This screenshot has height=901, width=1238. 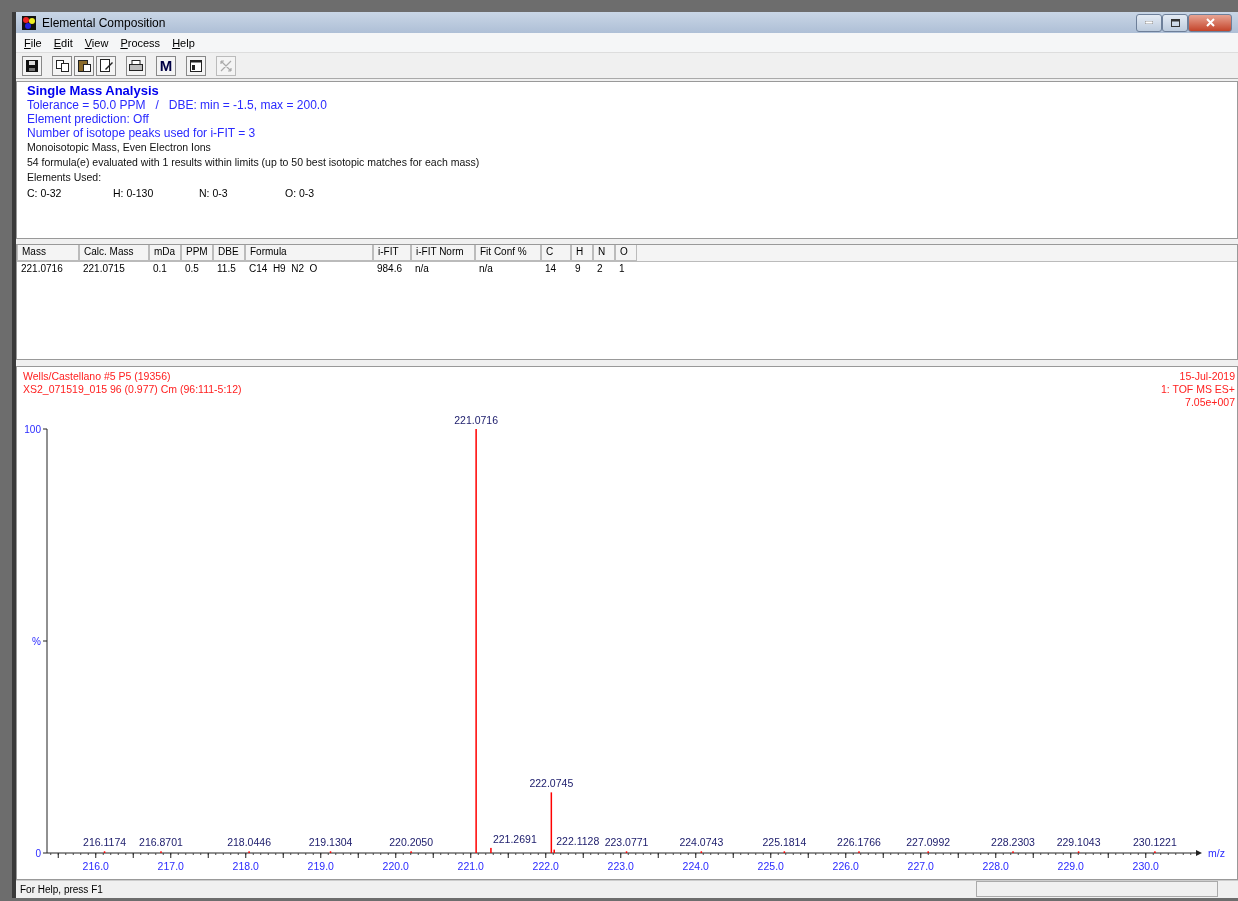 What do you see at coordinates (695, 865) in the screenshot?
I see `x-tick-label: 224.0` at bounding box center [695, 865].